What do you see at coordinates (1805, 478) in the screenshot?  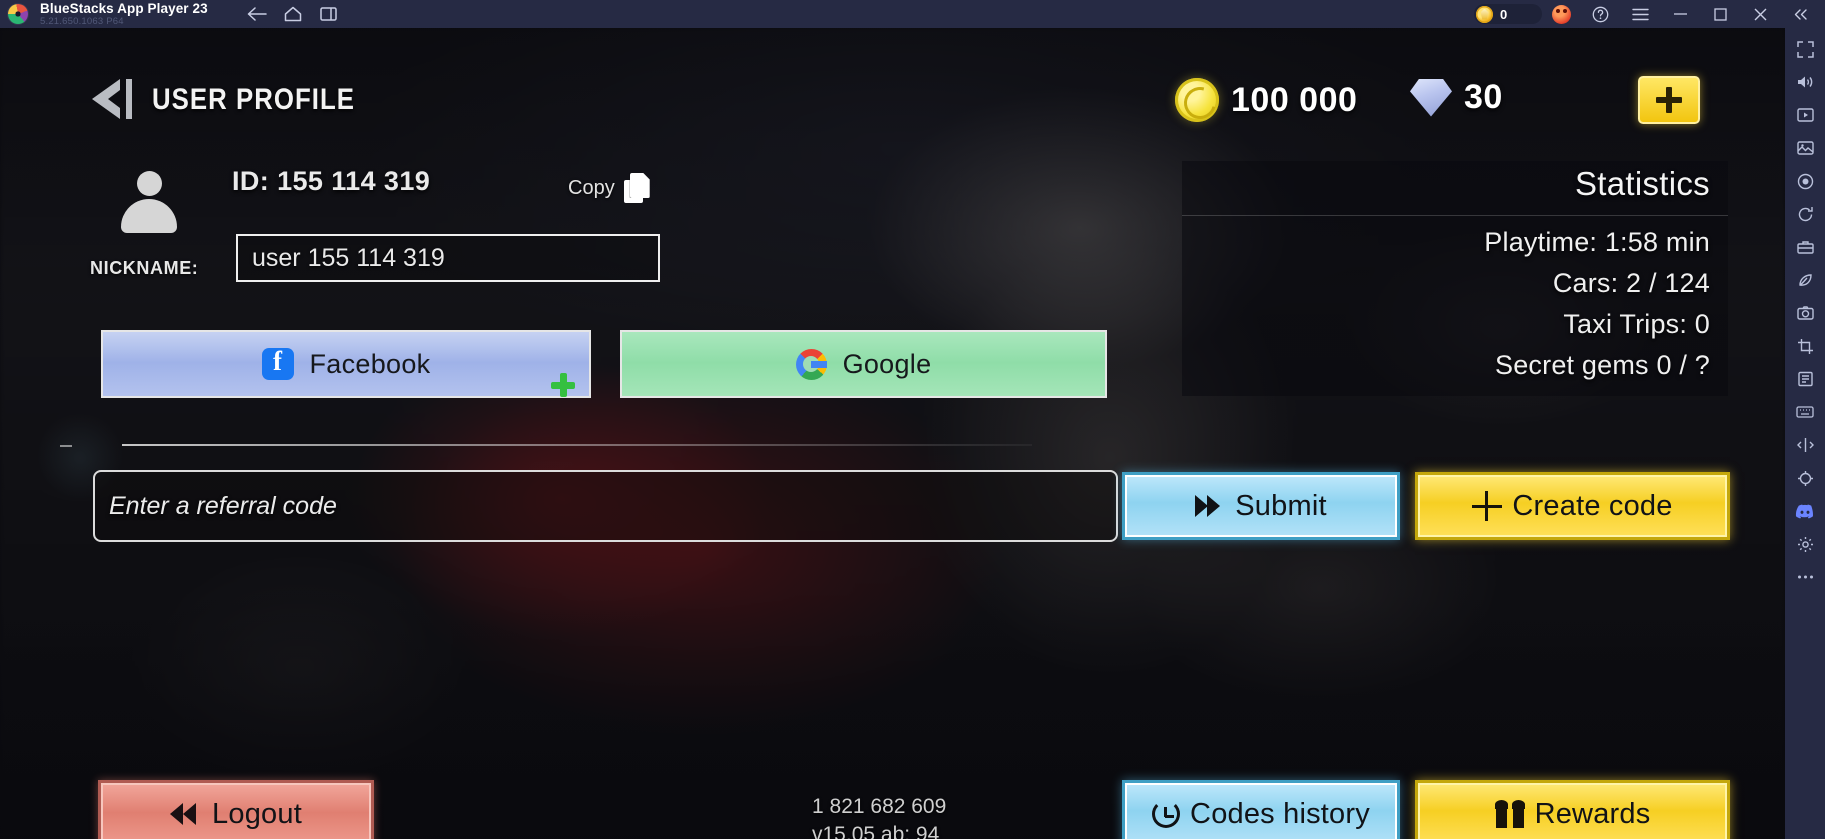 I see `location-icon` at bounding box center [1805, 478].